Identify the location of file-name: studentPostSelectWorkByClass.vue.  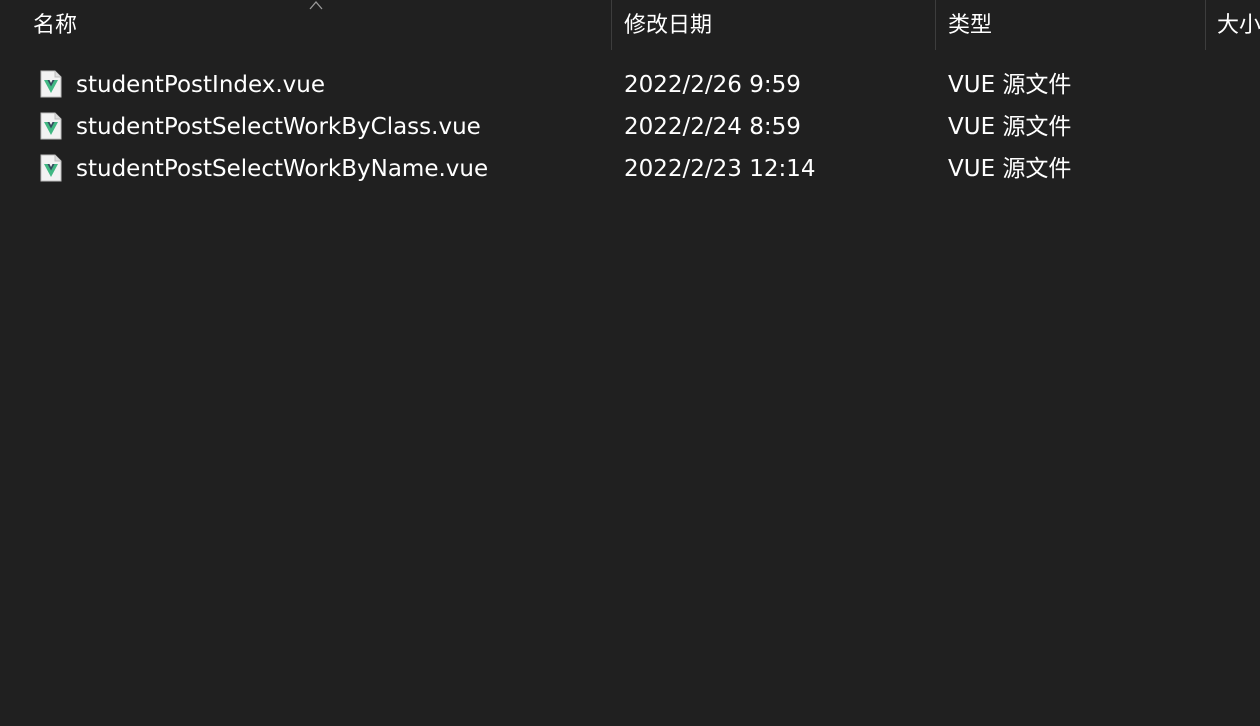
(278, 127).